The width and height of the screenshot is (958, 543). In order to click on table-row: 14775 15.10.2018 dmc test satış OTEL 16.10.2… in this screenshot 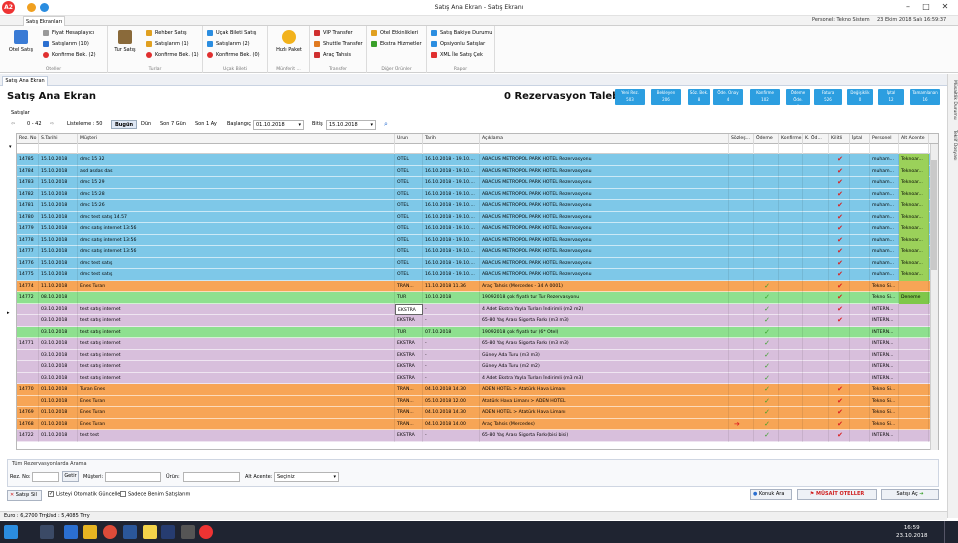, I will do `click(477, 275)`.